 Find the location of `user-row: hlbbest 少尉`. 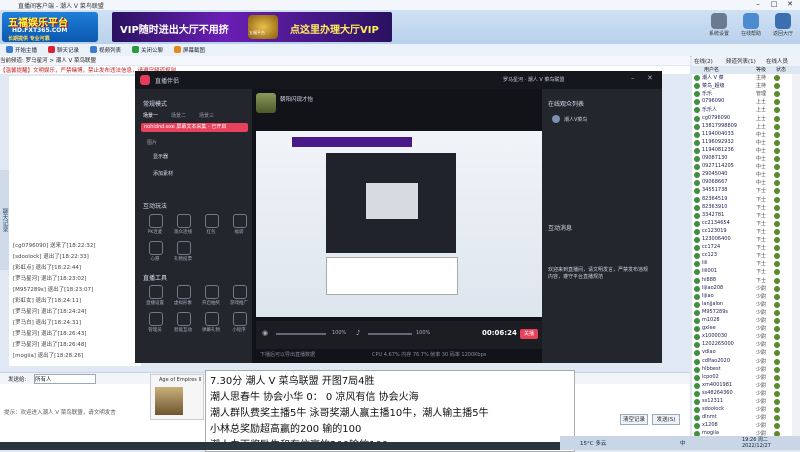

user-row: hlbbest 少尉 is located at coordinates (742, 370).